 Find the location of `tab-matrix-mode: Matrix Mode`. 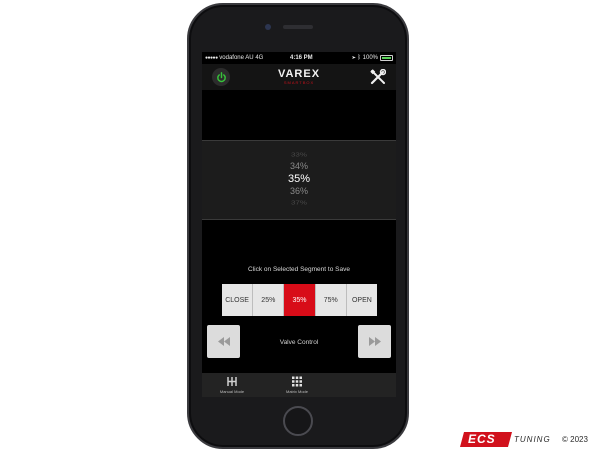

tab-matrix-mode: Matrix Mode is located at coordinates (297, 385).